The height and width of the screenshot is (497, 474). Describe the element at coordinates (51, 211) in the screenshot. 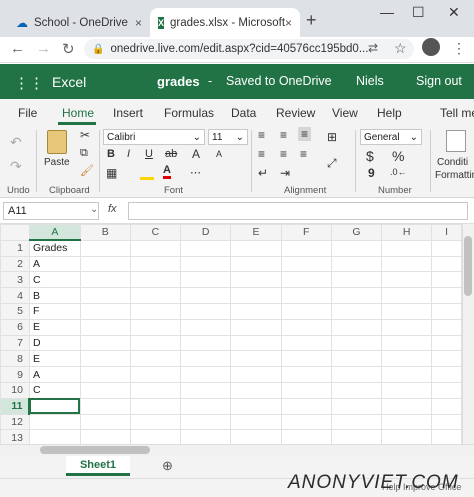

I see `name-box: A11` at that location.